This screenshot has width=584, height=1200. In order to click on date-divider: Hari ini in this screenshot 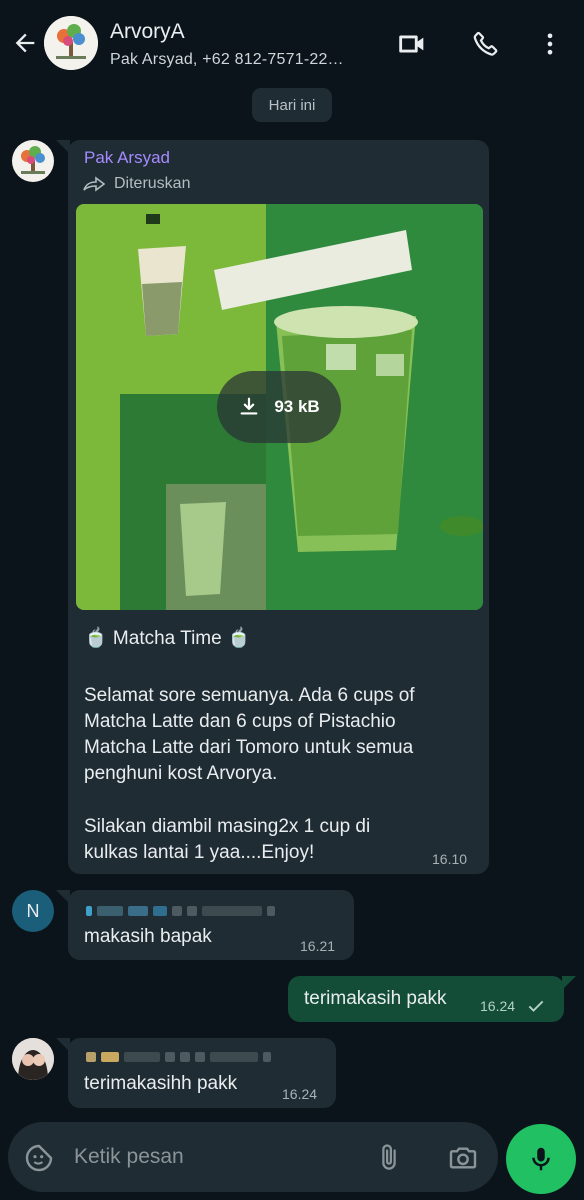, I will do `click(292, 105)`.